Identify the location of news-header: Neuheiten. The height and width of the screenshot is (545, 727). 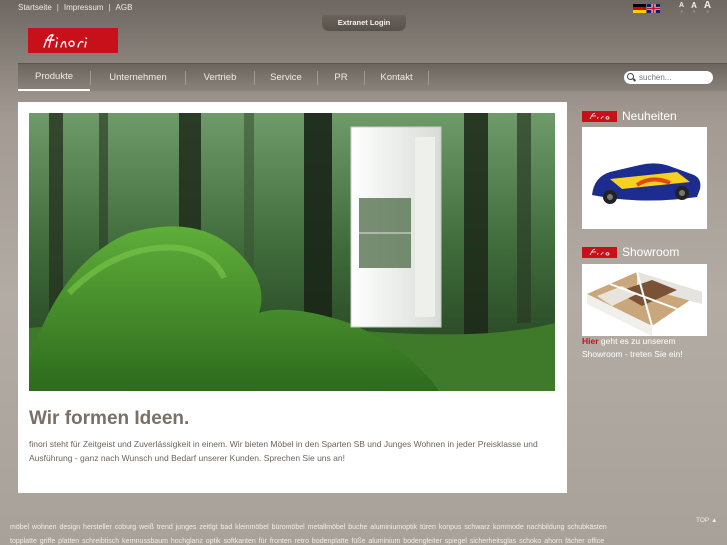
(629, 116).